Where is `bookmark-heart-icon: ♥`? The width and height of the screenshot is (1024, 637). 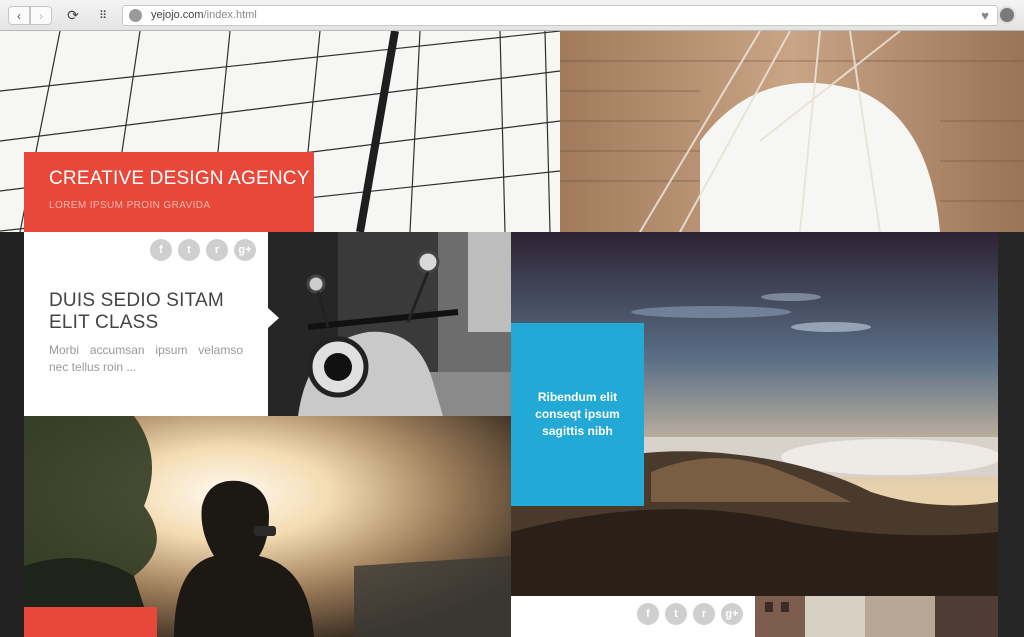 bookmark-heart-icon: ♥ is located at coordinates (985, 15).